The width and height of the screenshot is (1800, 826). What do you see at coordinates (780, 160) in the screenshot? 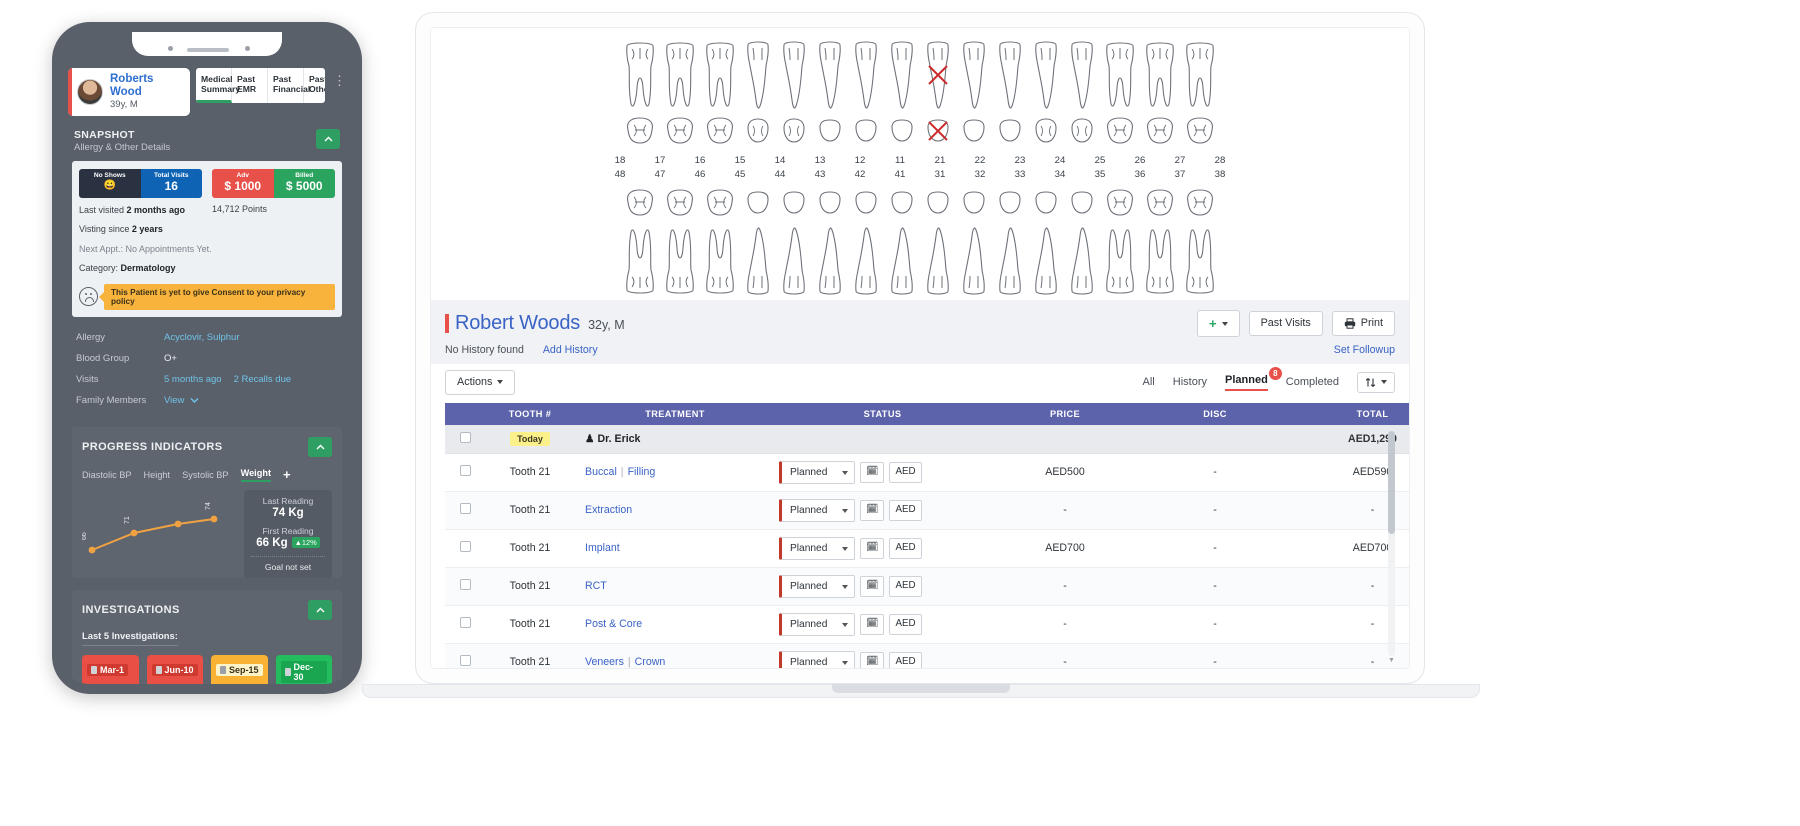
I see `tooth-number: 14` at bounding box center [780, 160].